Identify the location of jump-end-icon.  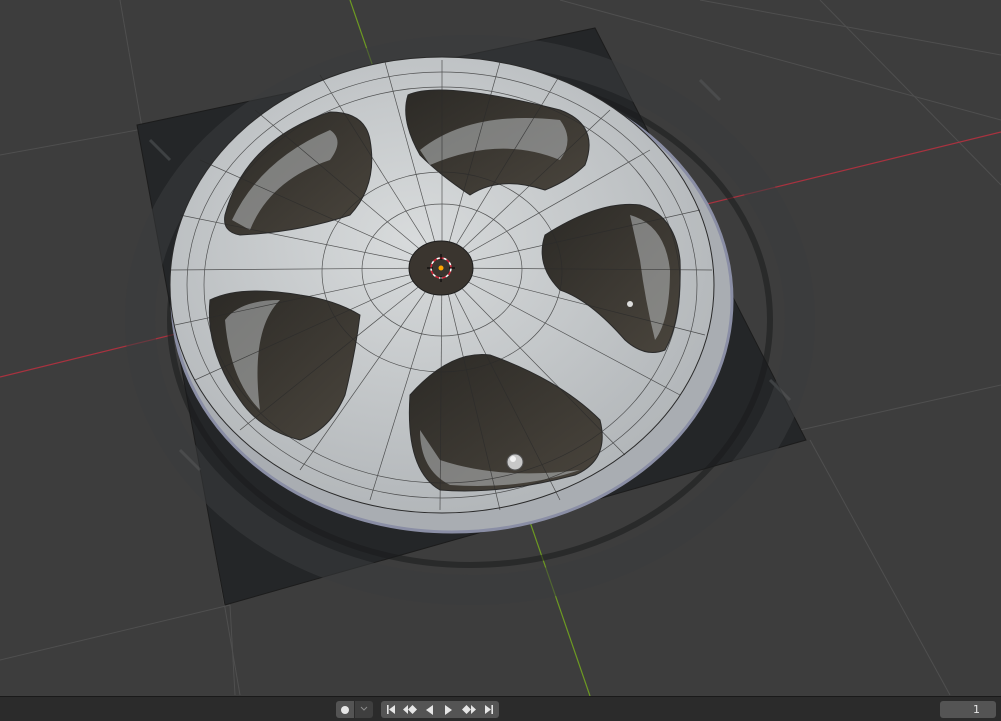
(489, 709).